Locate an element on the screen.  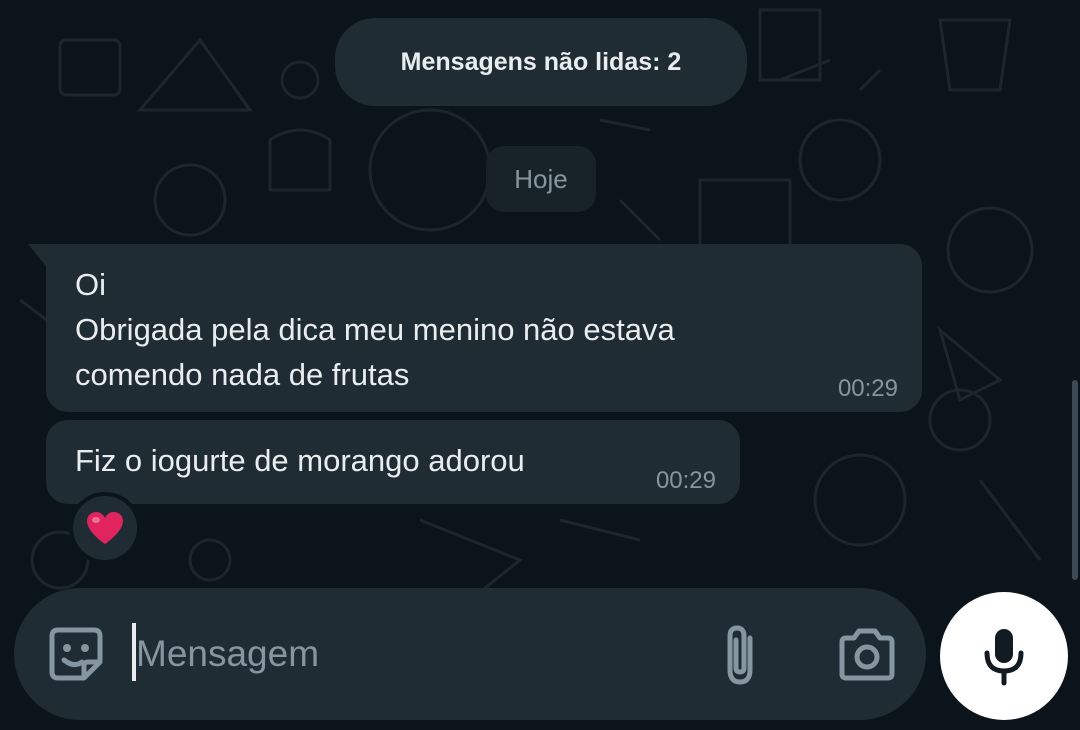
heart-icon is located at coordinates (105, 528).